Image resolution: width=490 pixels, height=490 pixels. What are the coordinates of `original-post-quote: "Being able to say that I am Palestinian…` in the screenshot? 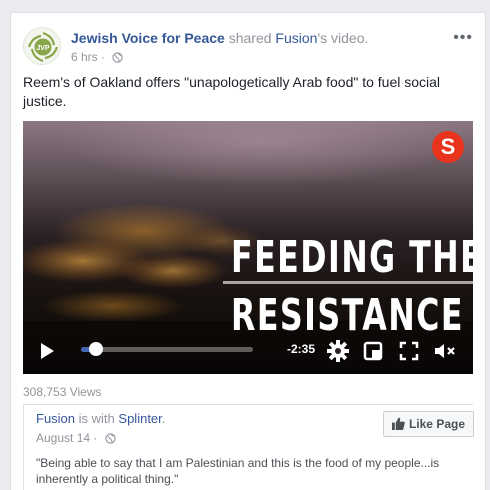 It's located at (238, 471).